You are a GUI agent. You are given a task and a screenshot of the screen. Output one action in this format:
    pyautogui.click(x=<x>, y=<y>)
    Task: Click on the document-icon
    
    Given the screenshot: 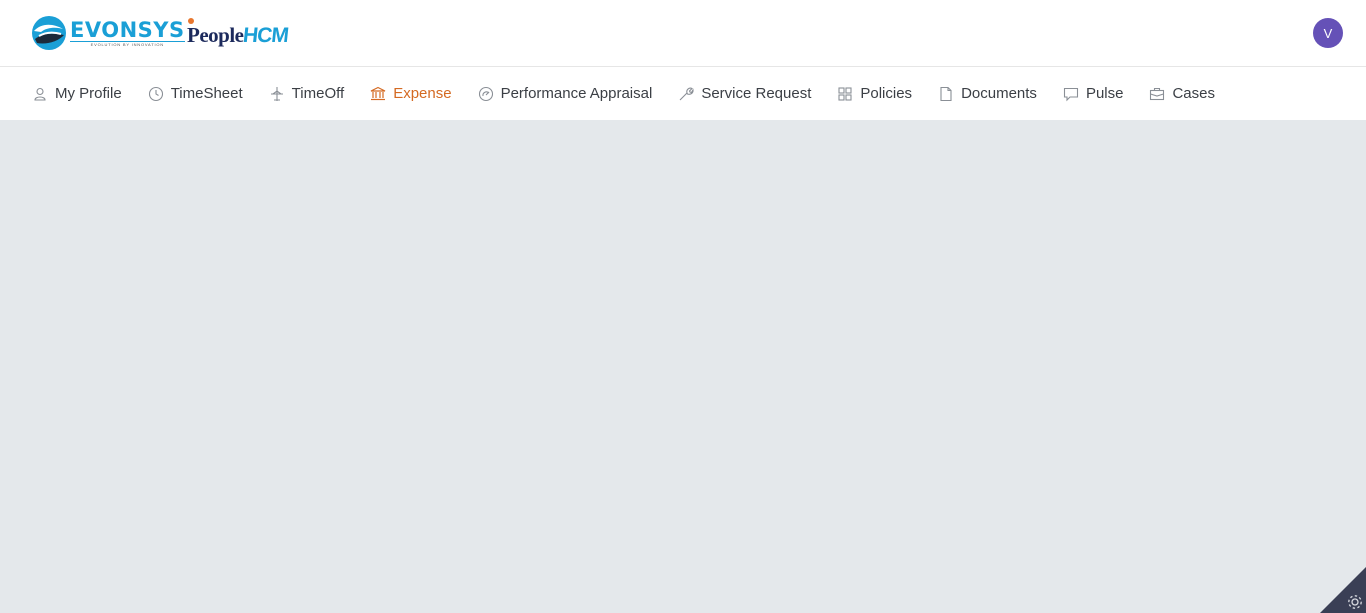 What is the action you would take?
    pyautogui.click(x=946, y=94)
    